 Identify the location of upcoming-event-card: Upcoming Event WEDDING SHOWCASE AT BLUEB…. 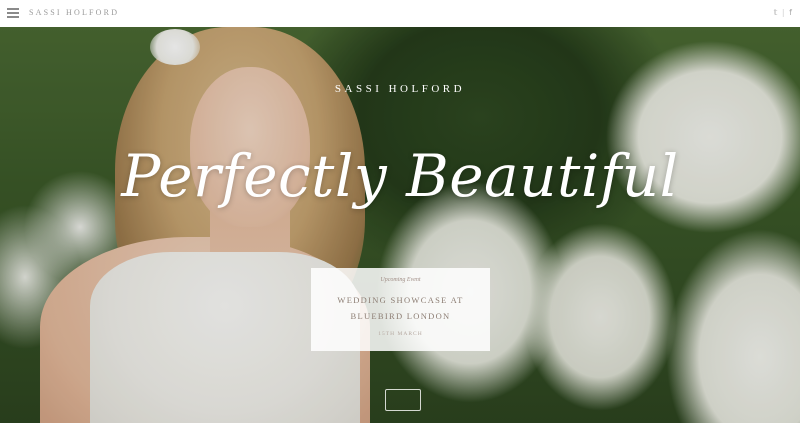
(400, 309).